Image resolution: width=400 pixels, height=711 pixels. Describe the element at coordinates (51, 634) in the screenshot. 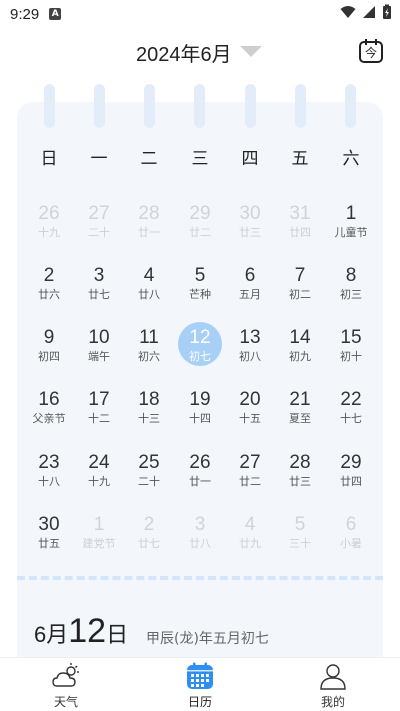

I see `selected-month: 6月` at that location.